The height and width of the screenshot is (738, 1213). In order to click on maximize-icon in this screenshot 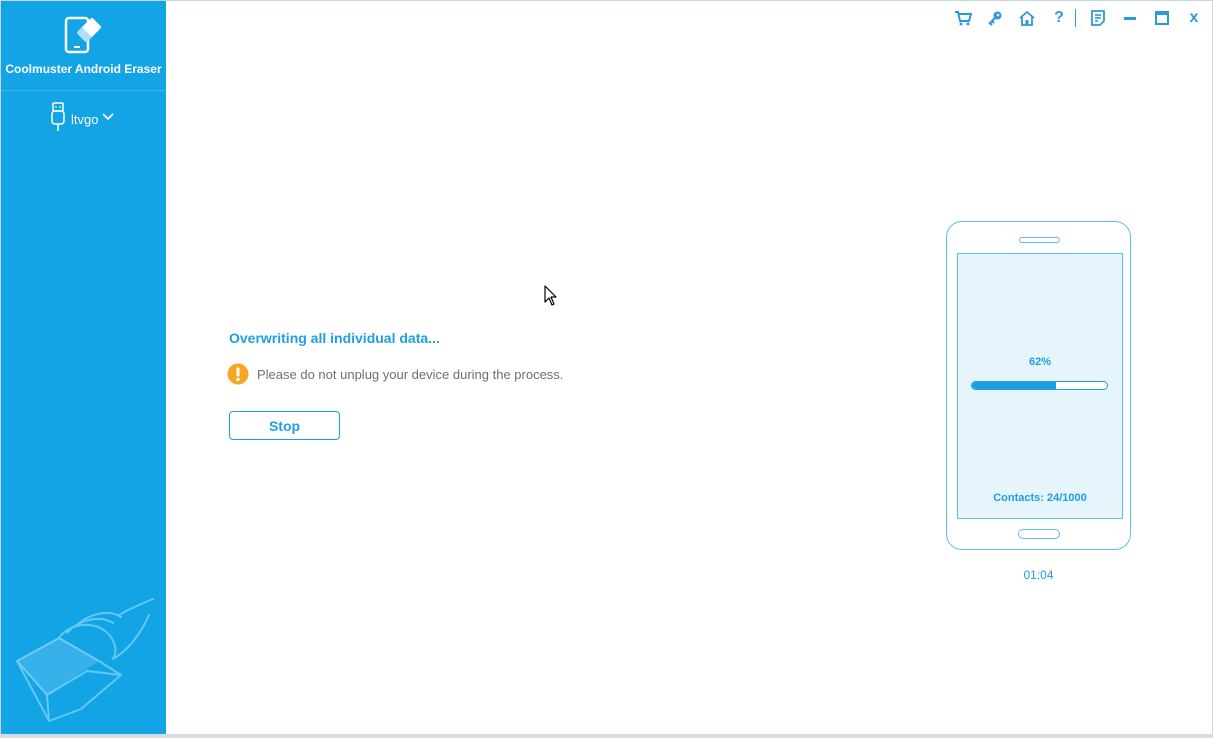, I will do `click(1162, 18)`.